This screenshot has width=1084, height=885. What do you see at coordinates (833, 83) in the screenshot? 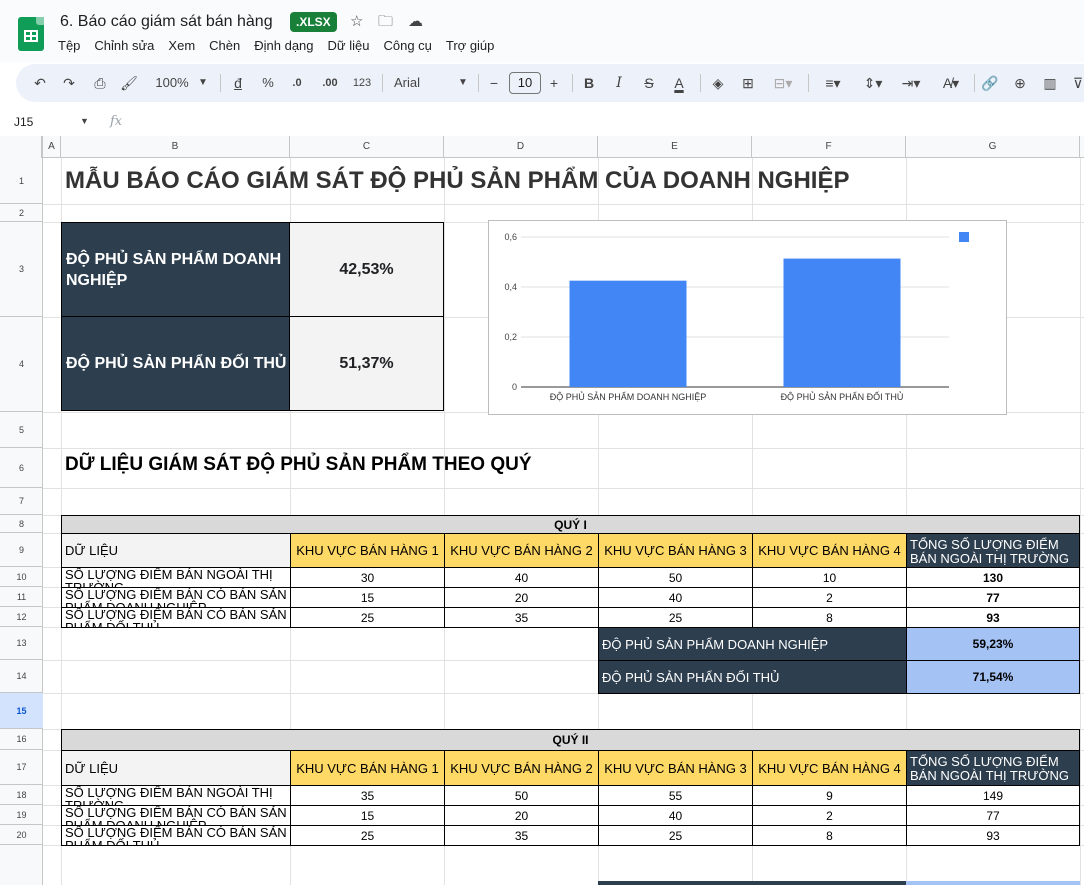
I see `horizontal-align-icon: ≡▾` at bounding box center [833, 83].